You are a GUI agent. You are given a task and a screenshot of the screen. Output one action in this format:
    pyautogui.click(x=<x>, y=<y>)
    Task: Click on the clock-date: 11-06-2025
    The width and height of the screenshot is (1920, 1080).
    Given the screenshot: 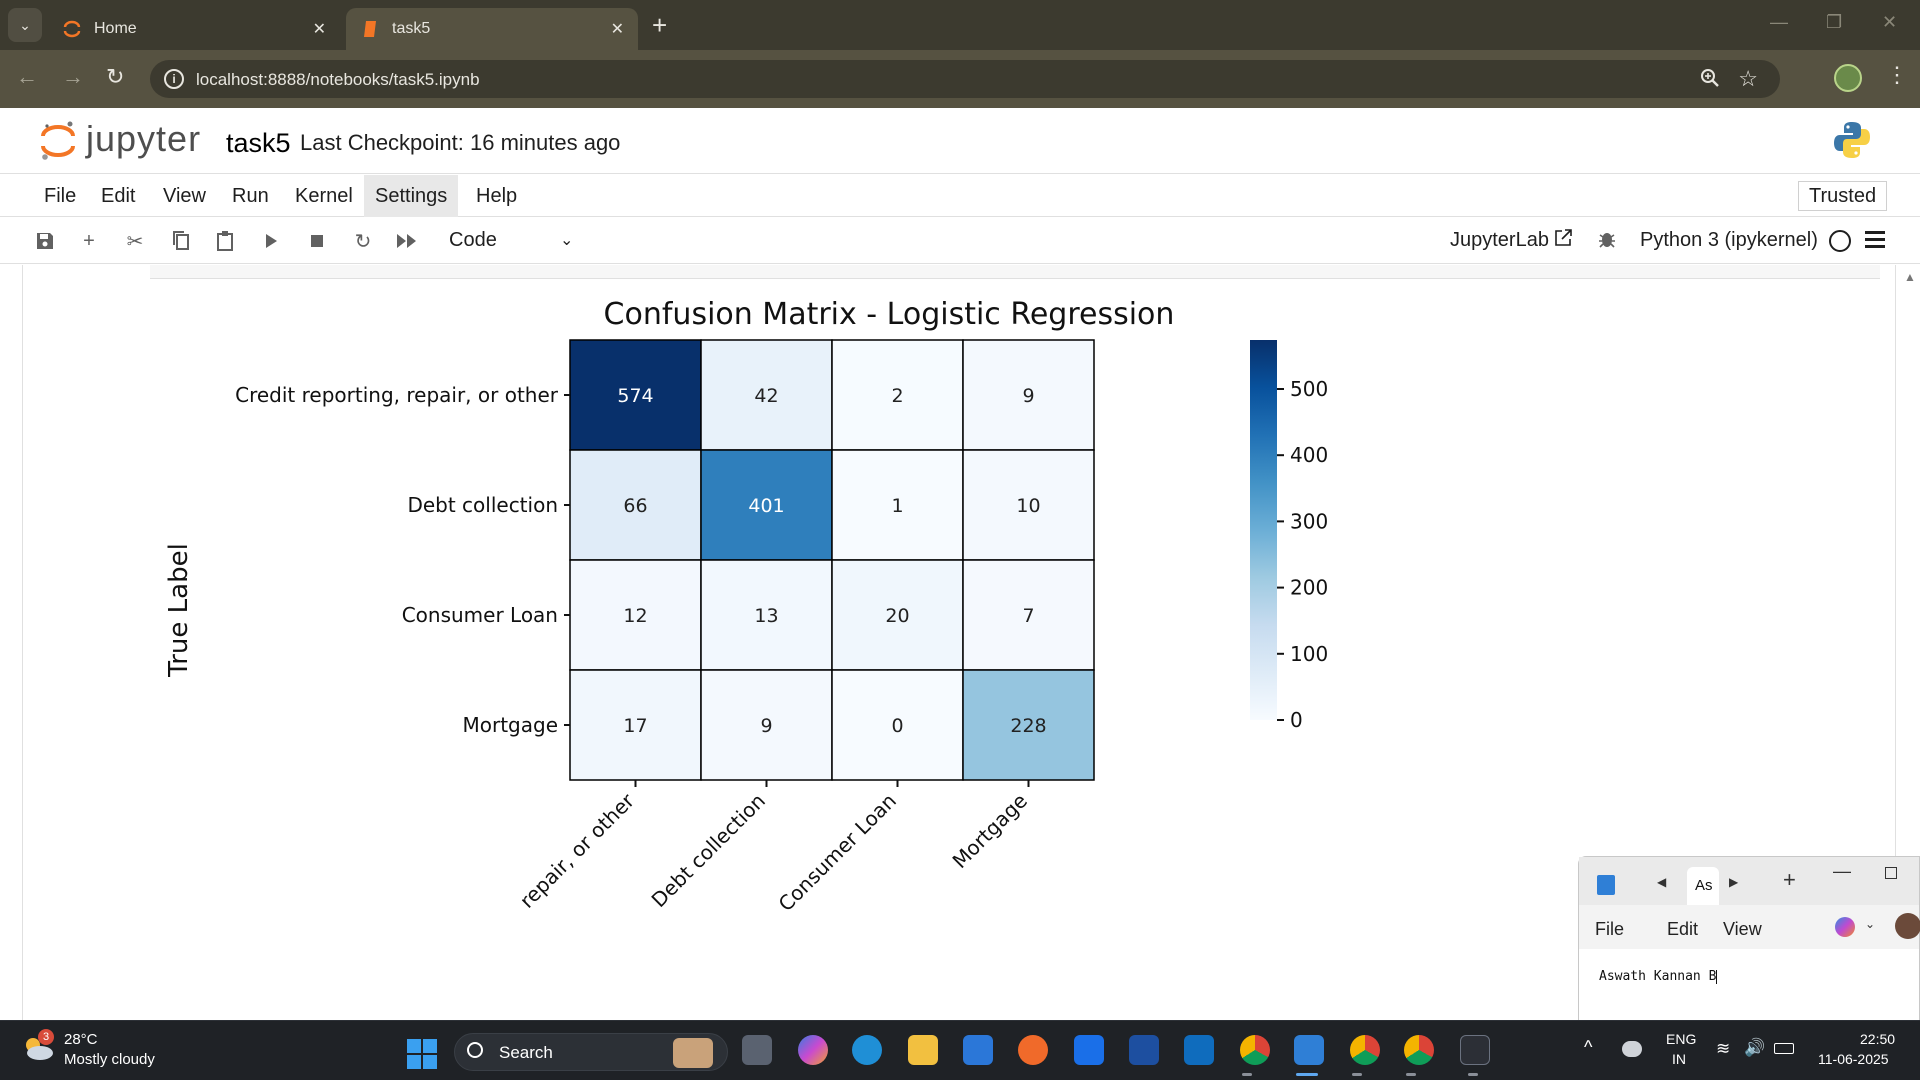 What is the action you would take?
    pyautogui.click(x=1853, y=1059)
    